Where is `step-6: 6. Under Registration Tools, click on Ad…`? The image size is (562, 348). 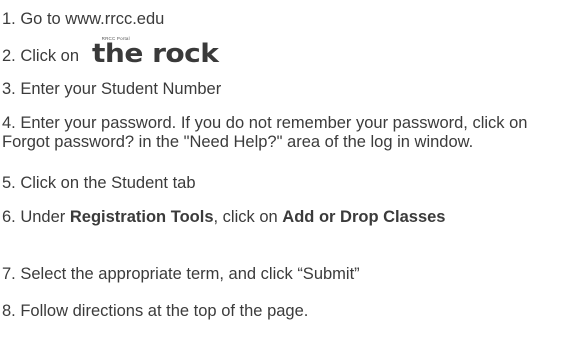 step-6: 6. Under Registration Tools, click on Ad… is located at coordinates (280, 217).